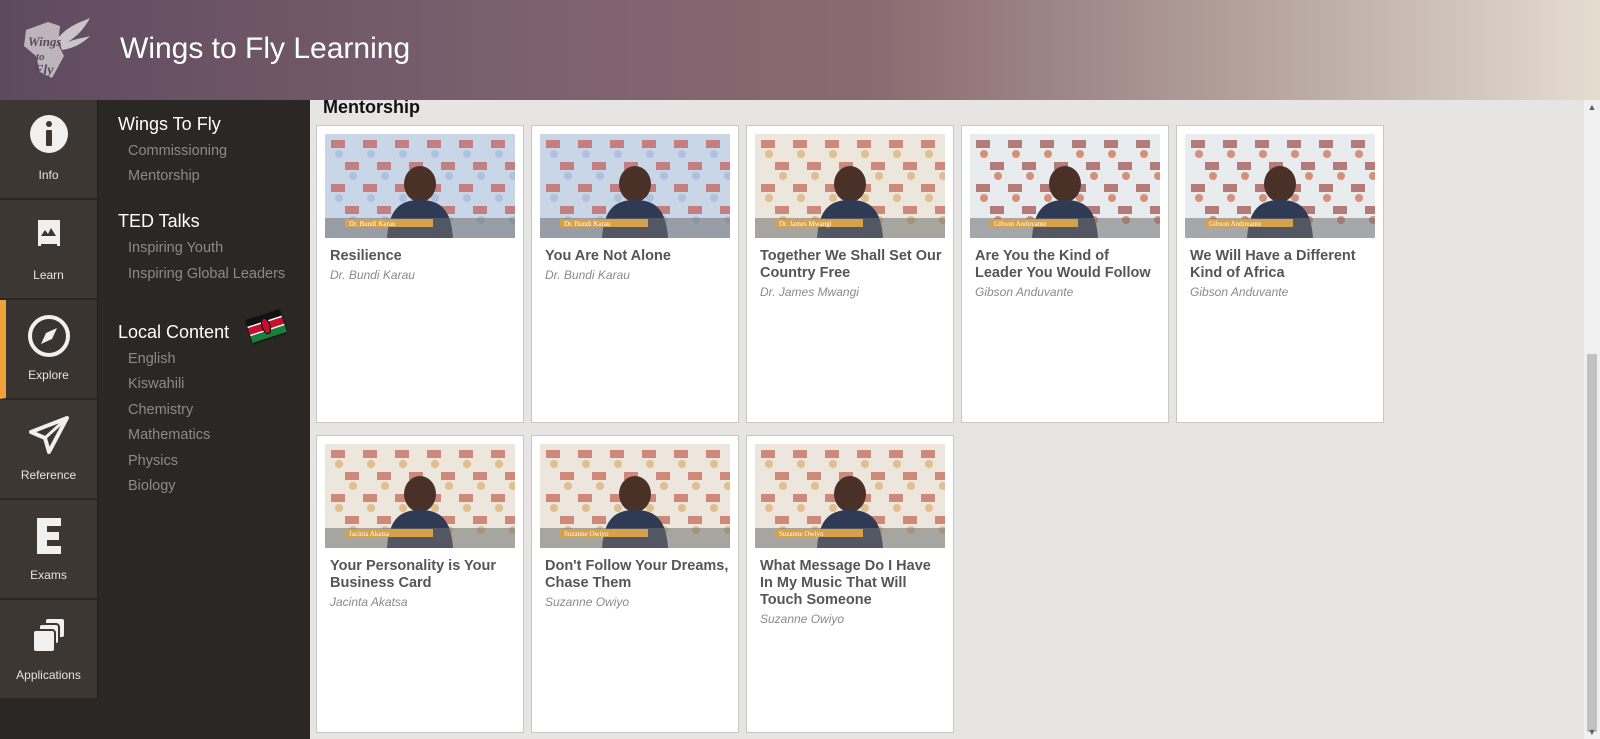  What do you see at coordinates (805, 224) in the screenshot?
I see `thumbnail-caption: Dr. James Mwangi` at bounding box center [805, 224].